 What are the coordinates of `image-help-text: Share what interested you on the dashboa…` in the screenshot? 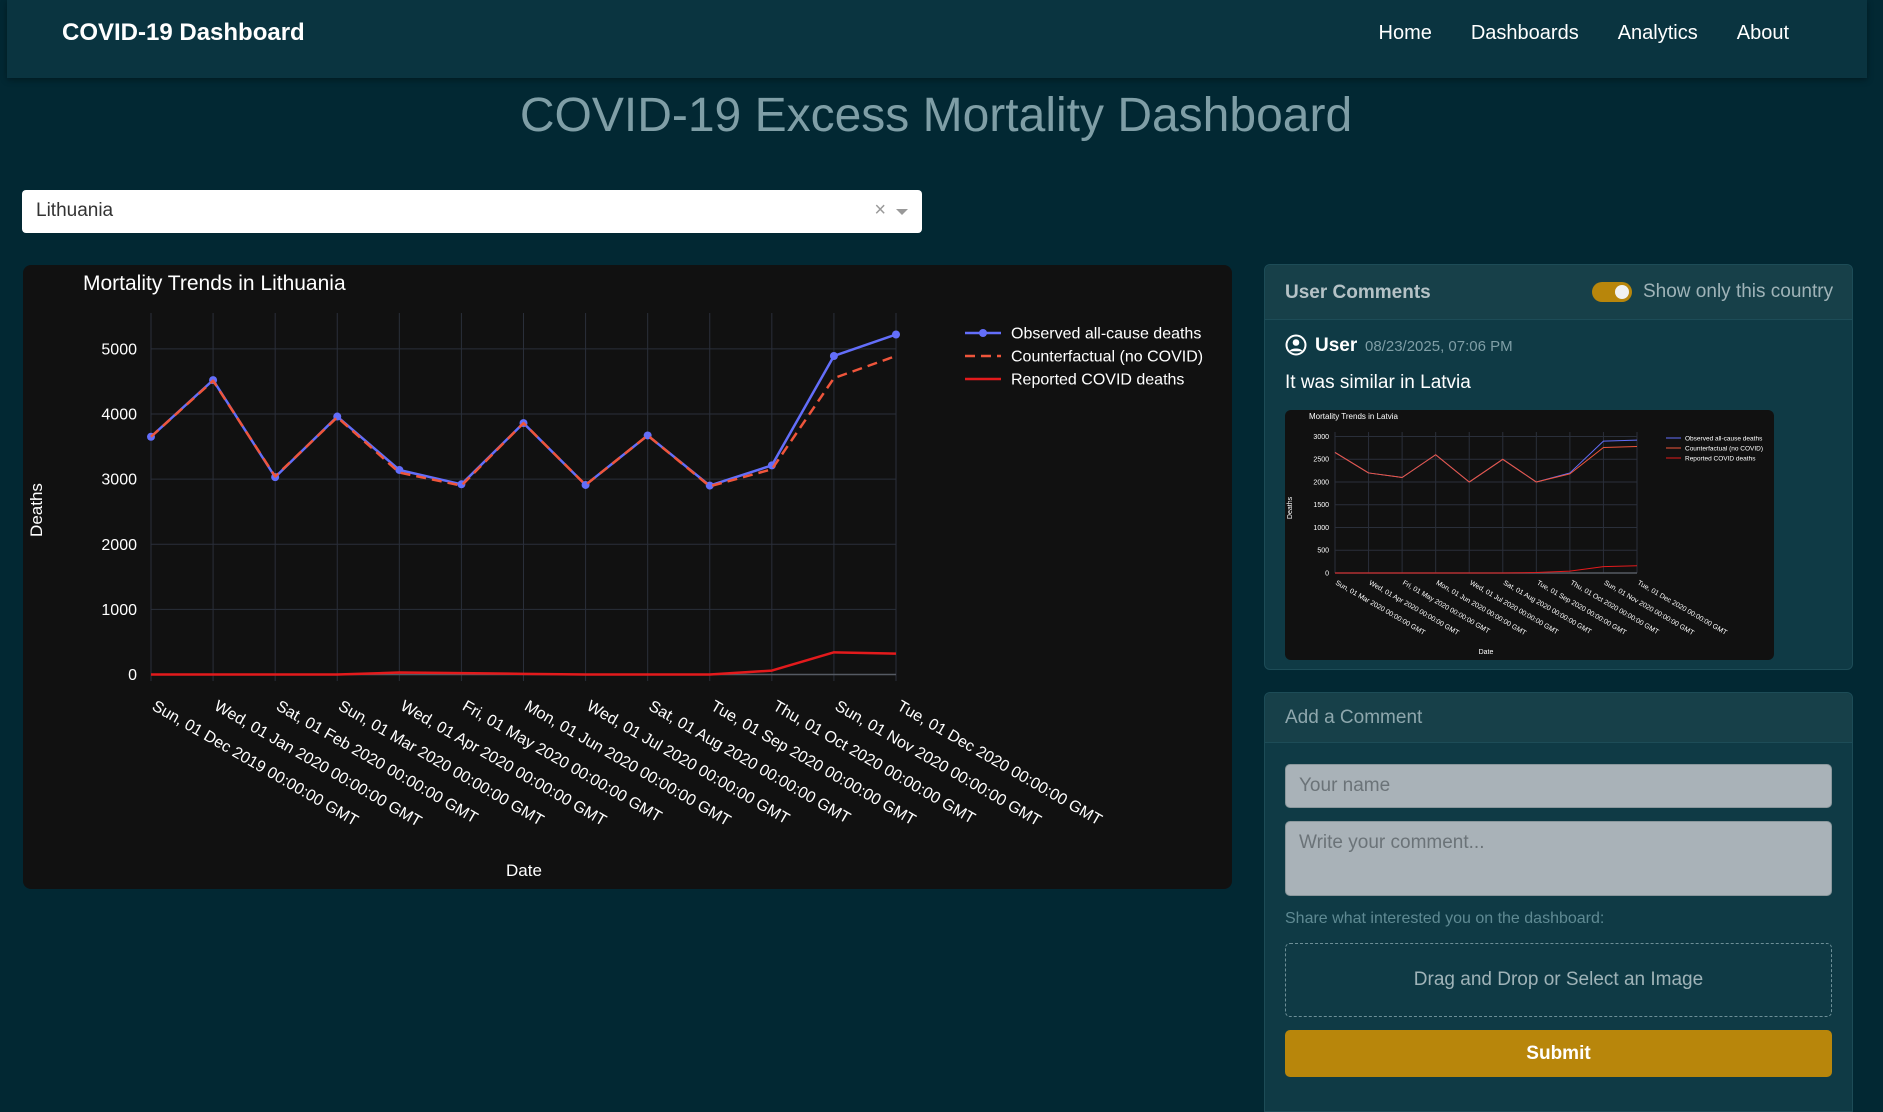 It's located at (1445, 918).